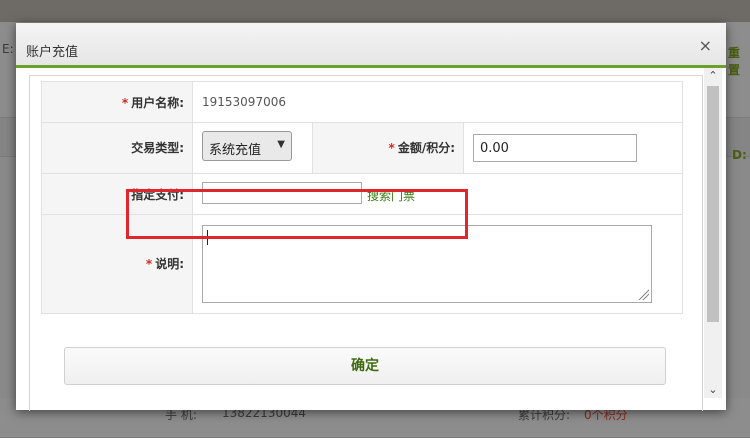 The height and width of the screenshot is (438, 750). I want to click on resize-grip-icon, so click(643, 294).